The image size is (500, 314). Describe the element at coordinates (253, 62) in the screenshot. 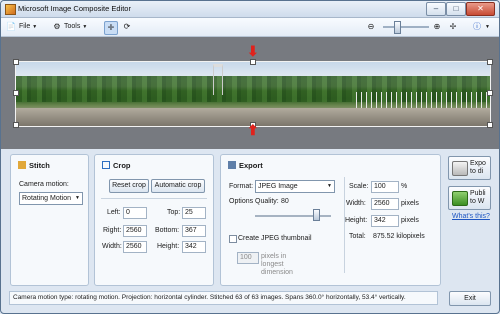

I see `crop-handle-top` at that location.